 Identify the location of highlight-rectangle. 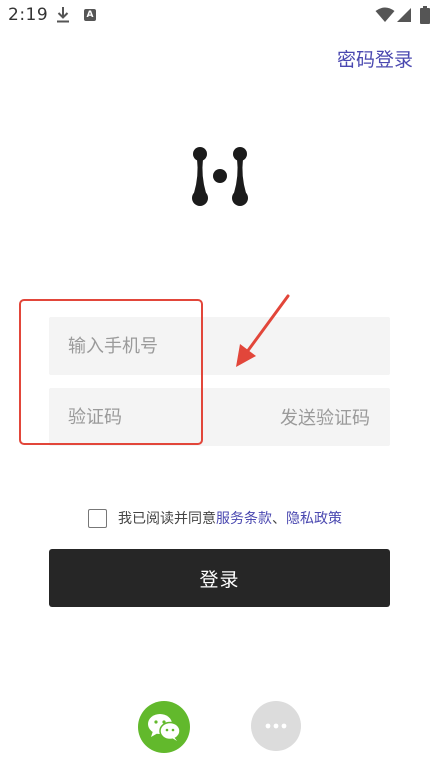
(111, 372).